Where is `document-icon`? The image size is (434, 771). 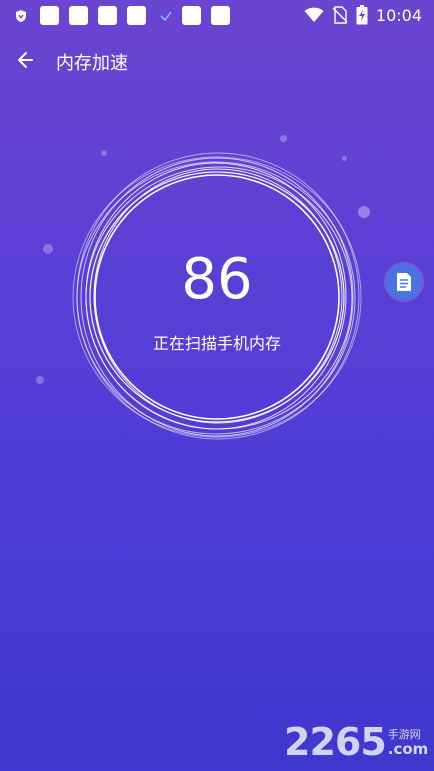 document-icon is located at coordinates (404, 282).